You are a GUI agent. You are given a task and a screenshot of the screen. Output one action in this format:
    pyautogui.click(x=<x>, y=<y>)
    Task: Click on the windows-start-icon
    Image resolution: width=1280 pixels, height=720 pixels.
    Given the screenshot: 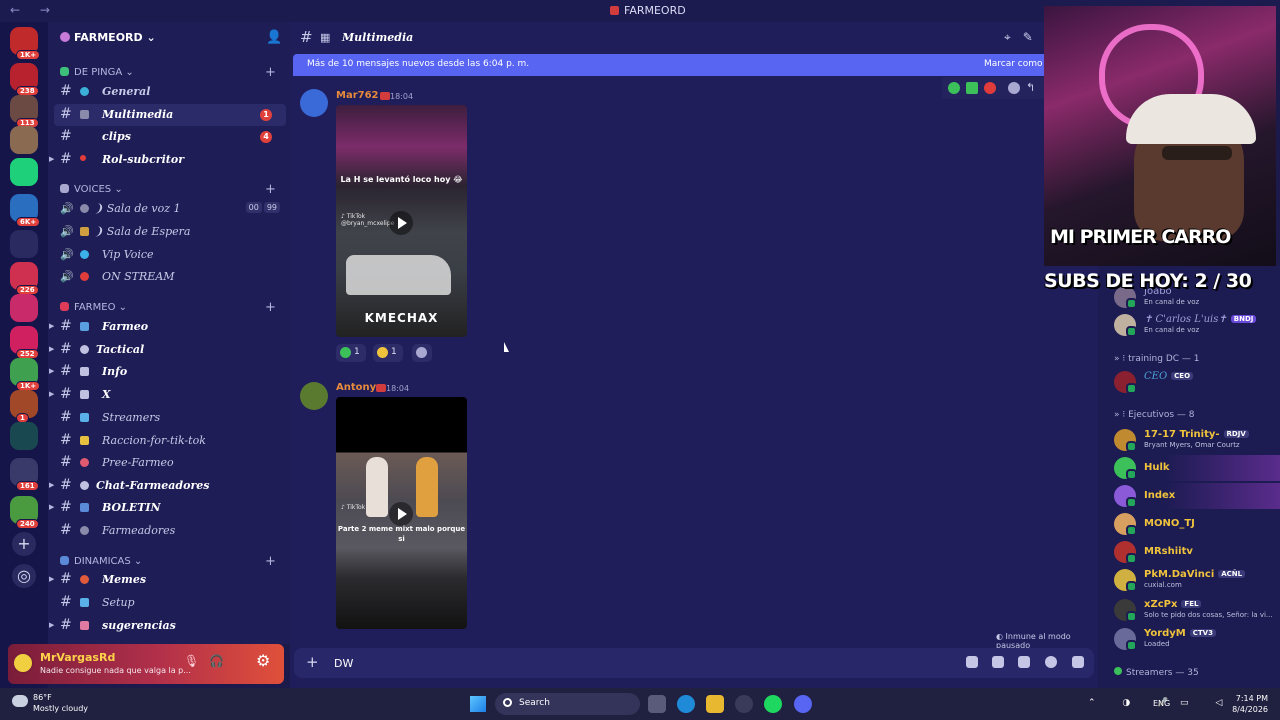 What is the action you would take?
    pyautogui.click(x=478, y=704)
    